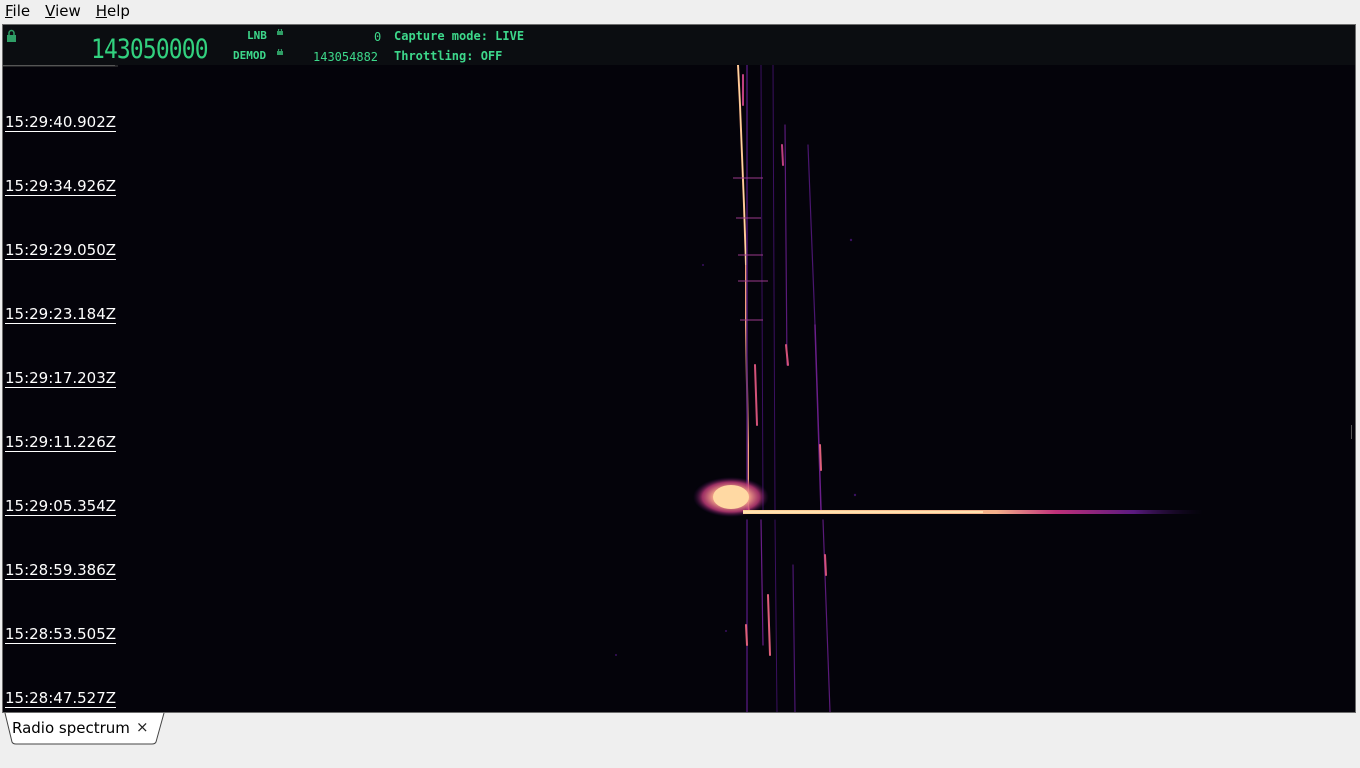  I want to click on timestamp-label: 15:28:59.386Z, so click(61, 570).